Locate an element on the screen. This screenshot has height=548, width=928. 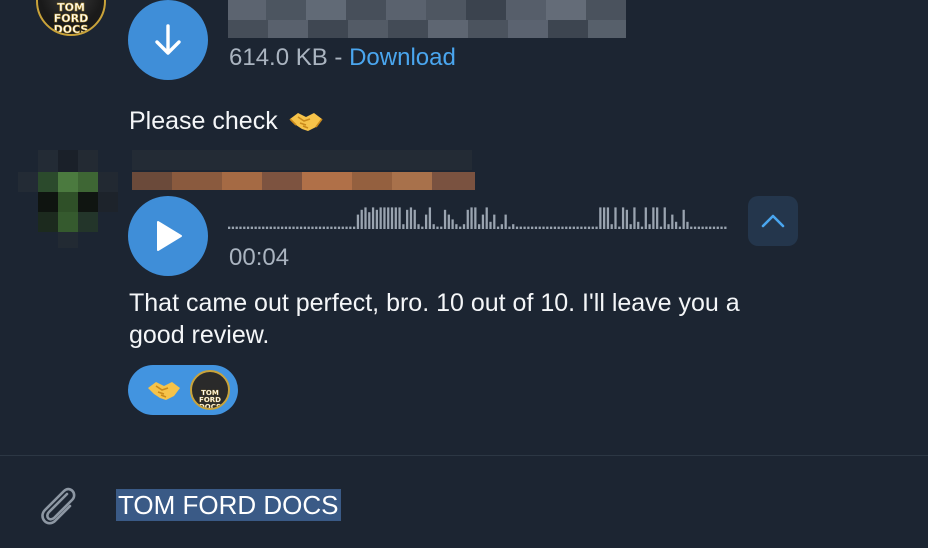
file-size: 614.0 KB is located at coordinates (278, 57).